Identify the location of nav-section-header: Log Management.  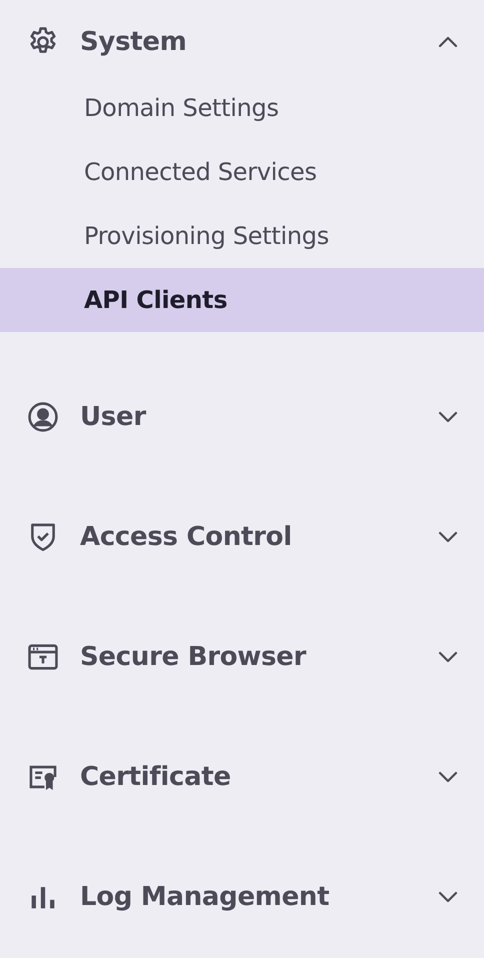
(242, 897).